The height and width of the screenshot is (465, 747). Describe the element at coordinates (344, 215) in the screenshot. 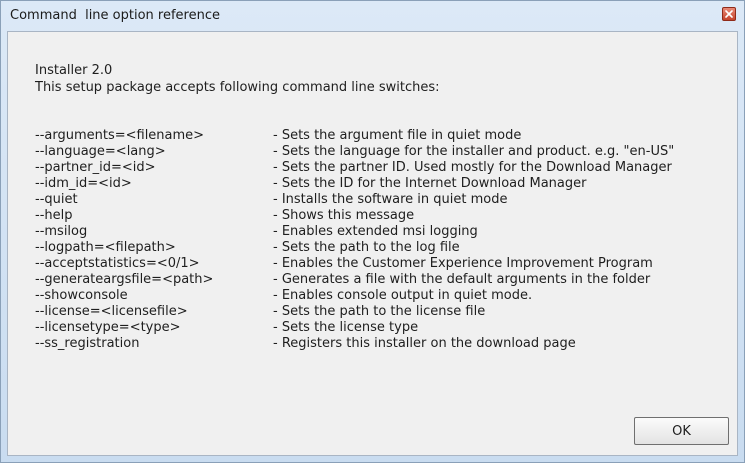

I see `option-description: - Shows this message` at that location.